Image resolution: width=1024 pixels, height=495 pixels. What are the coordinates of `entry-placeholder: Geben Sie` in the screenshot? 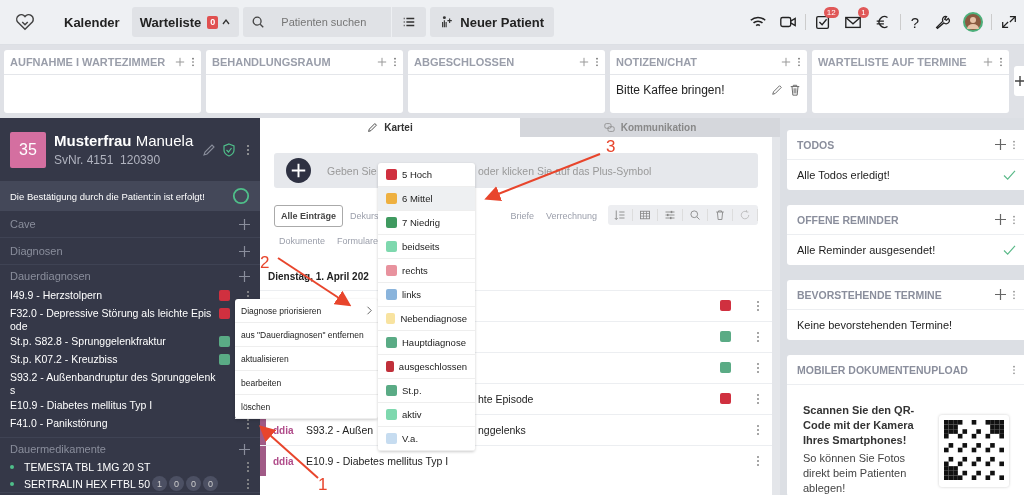 It's located at (352, 170).